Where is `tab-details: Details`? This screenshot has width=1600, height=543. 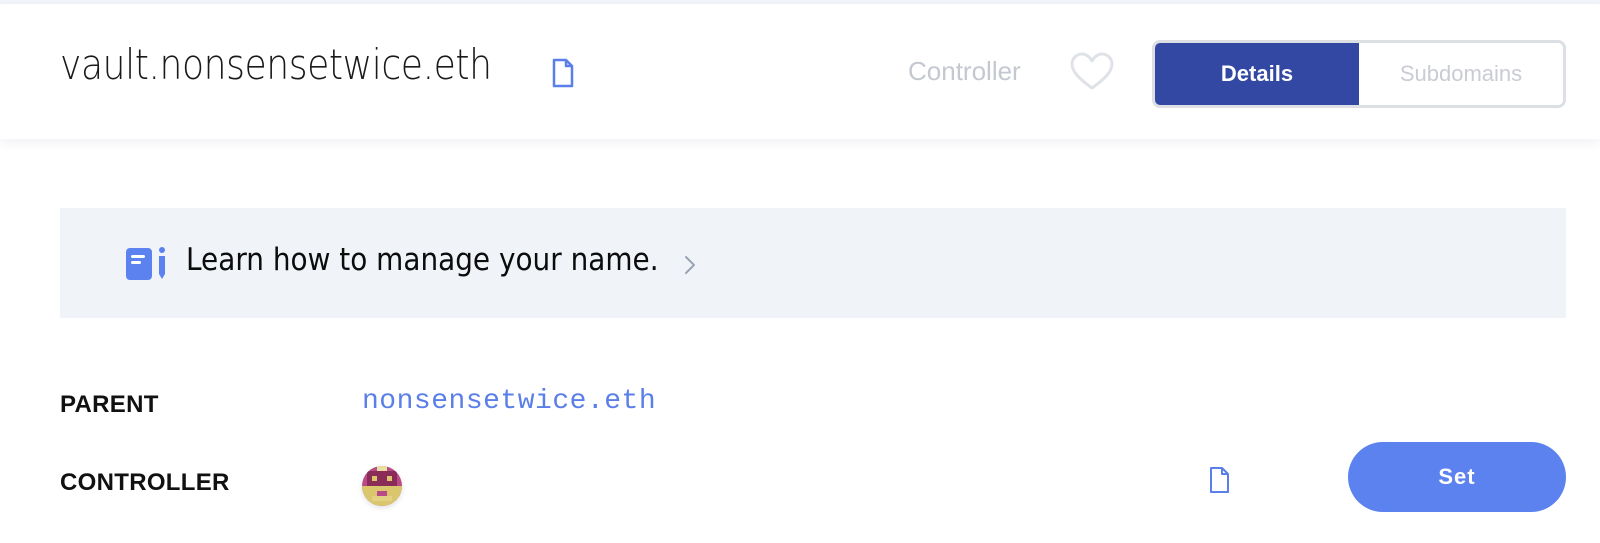
tab-details: Details is located at coordinates (1257, 74).